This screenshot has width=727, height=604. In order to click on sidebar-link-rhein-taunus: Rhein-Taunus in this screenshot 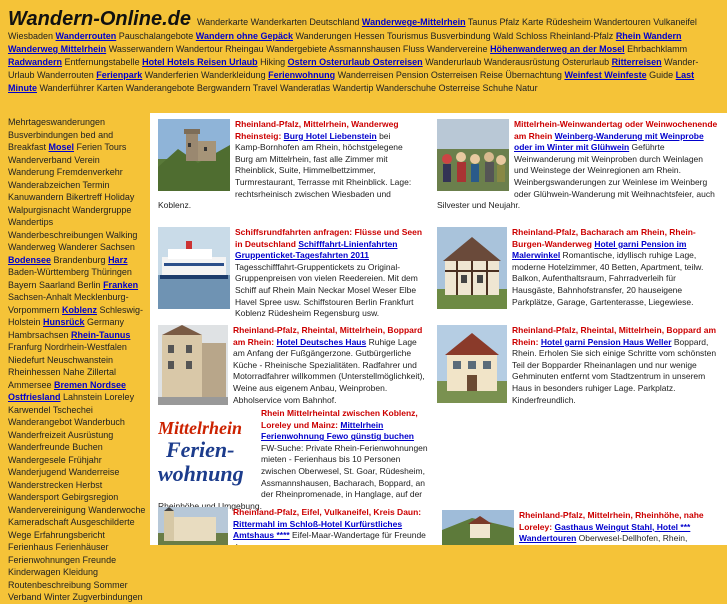, I will do `click(100, 335)`.